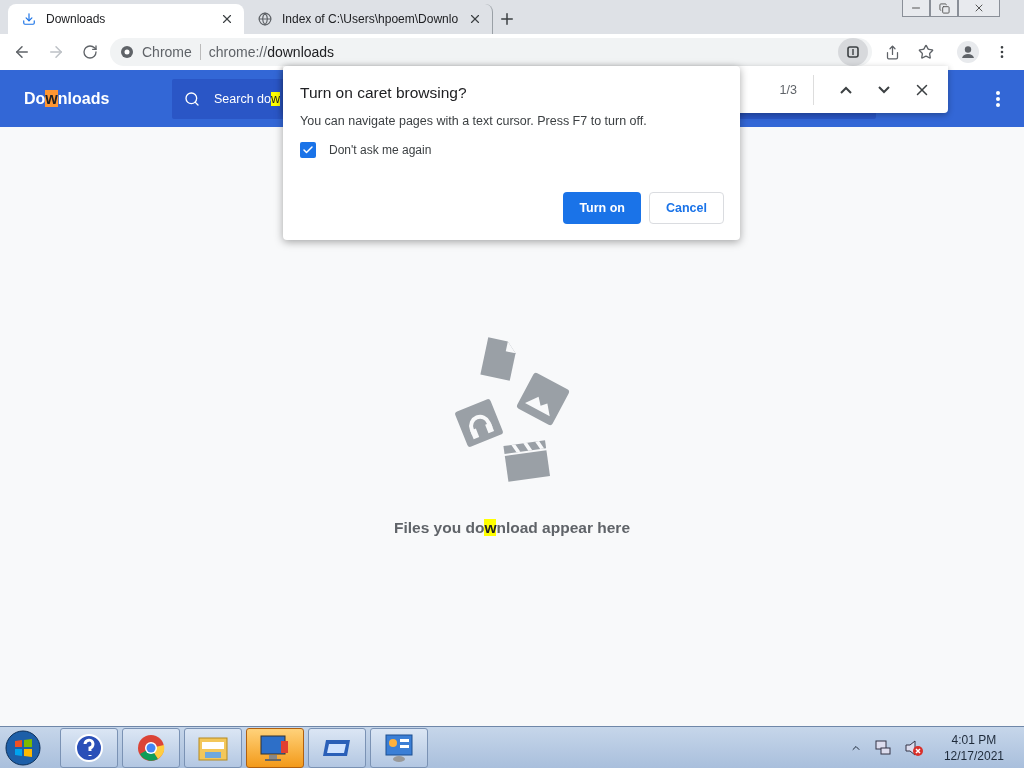 The image size is (1024, 768). I want to click on start-button, so click(23, 747).